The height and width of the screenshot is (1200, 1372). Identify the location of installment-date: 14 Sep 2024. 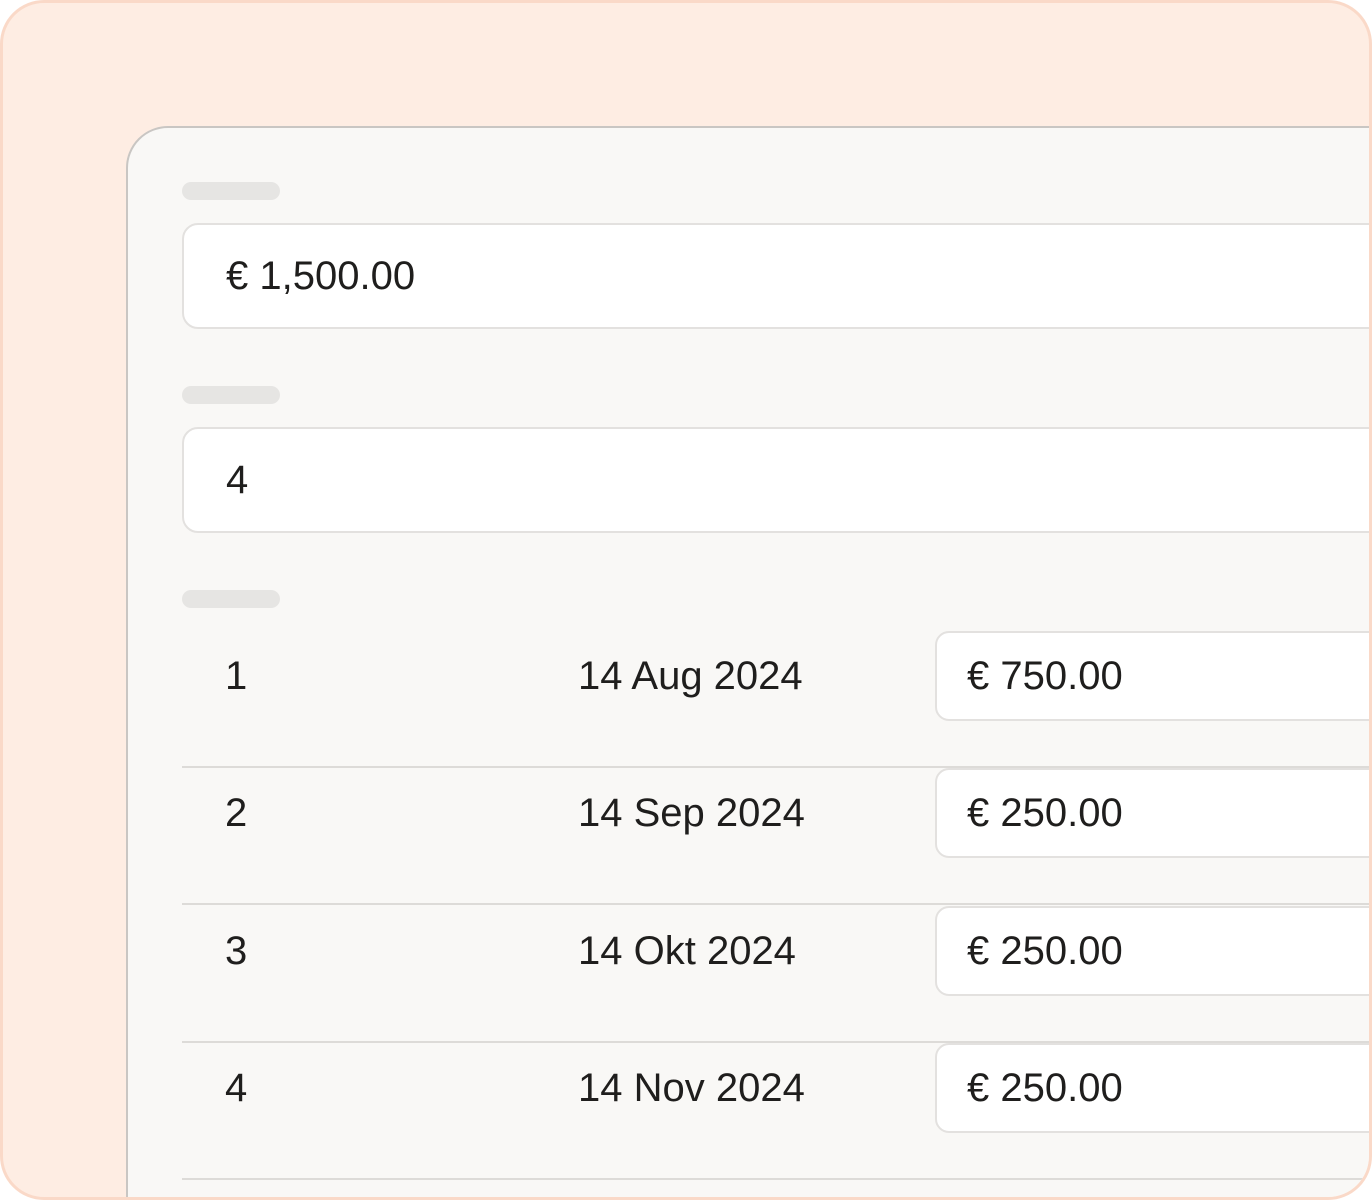
(691, 813).